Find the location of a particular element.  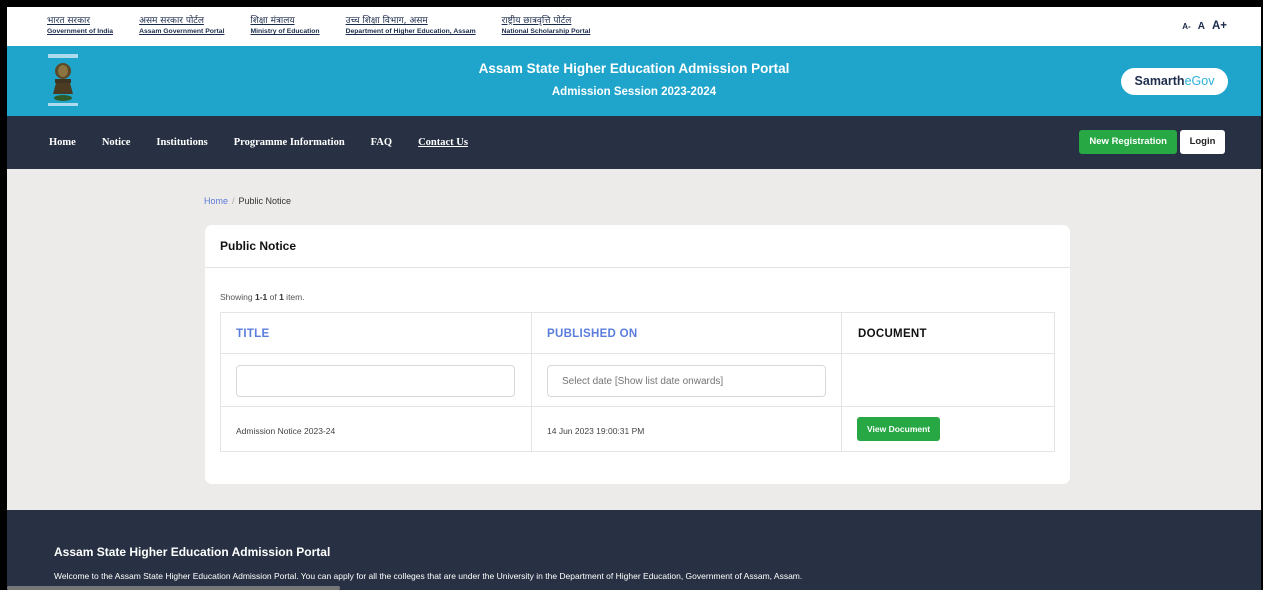

summary-prefix: Showing is located at coordinates (237, 297).